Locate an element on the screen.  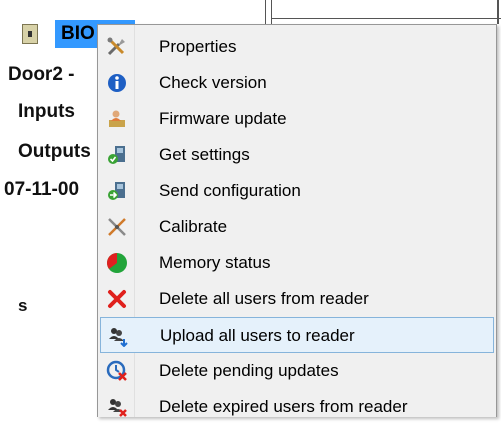
info-icon is located at coordinates (117, 83).